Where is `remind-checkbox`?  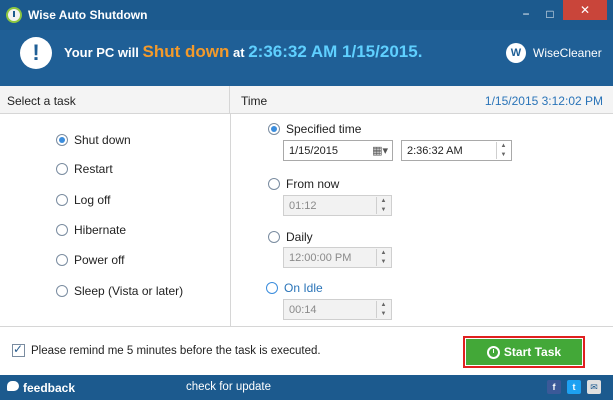 remind-checkbox is located at coordinates (18, 349).